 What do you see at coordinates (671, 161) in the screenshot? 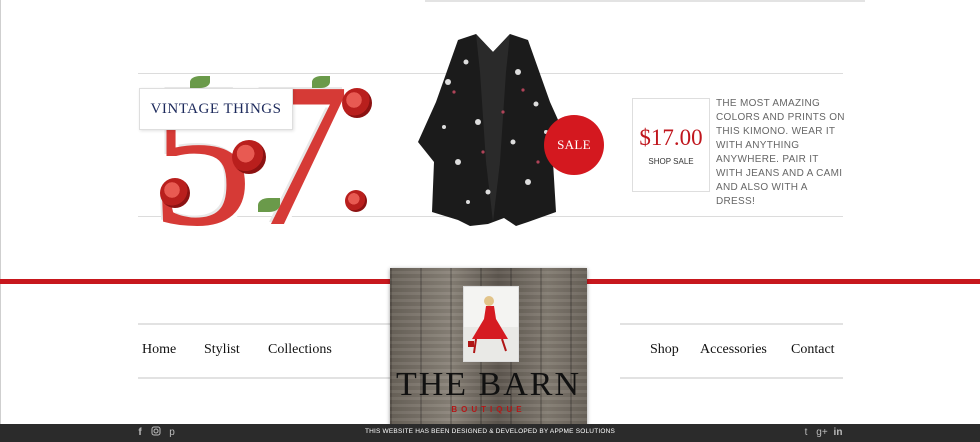
I see `shop-sale-link: SHOP SALE` at bounding box center [671, 161].